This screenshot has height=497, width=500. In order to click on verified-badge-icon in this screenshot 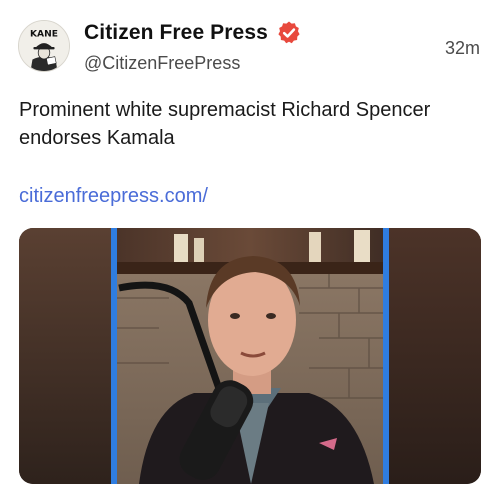, I will do `click(289, 33)`.